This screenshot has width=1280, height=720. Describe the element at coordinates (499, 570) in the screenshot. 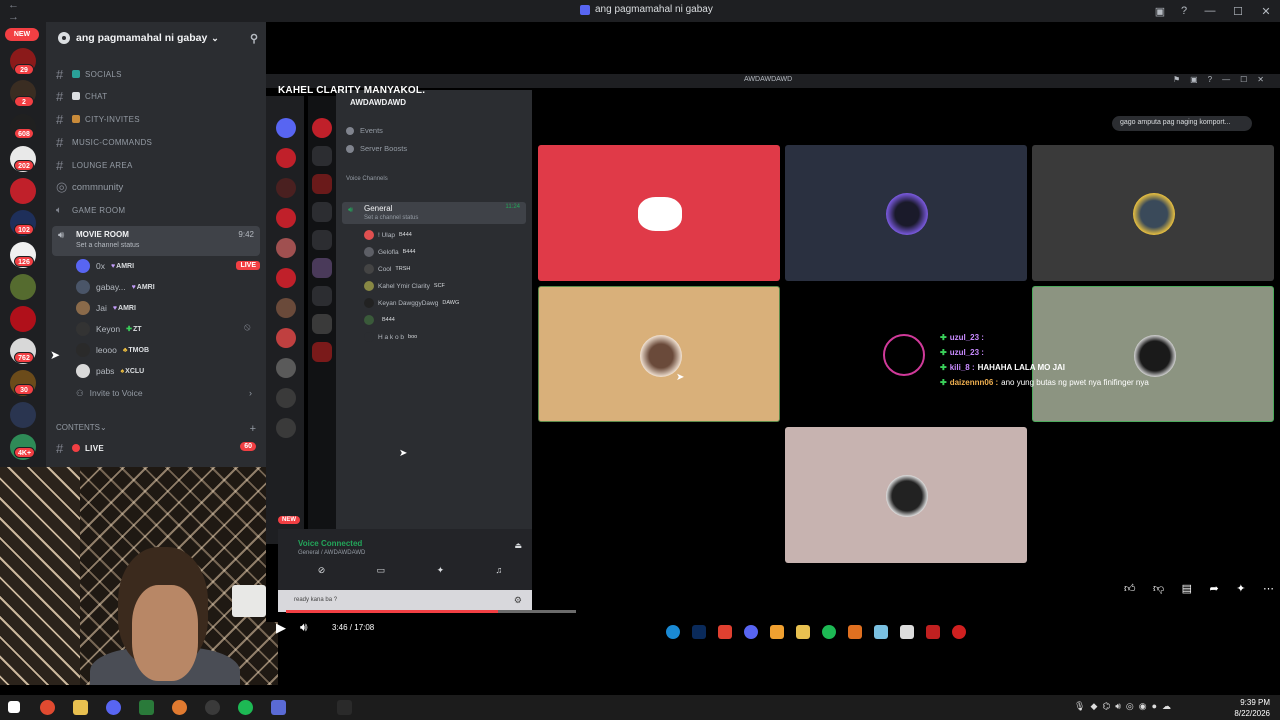

I see `soundboard-icon: ♫` at that location.